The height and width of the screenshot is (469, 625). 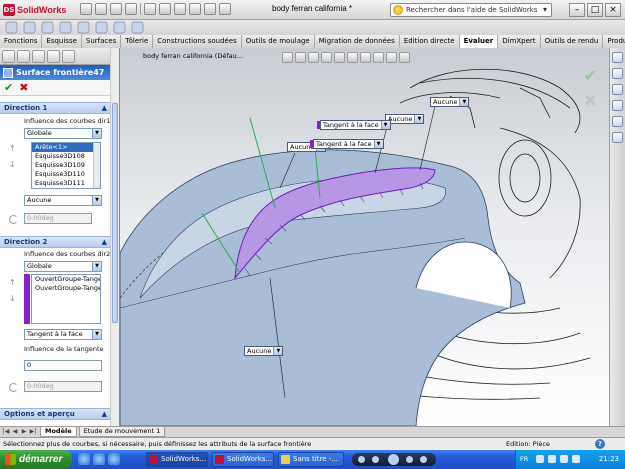 What do you see at coordinates (617, 73) in the screenshot?
I see `design-library-icon` at bounding box center [617, 73].